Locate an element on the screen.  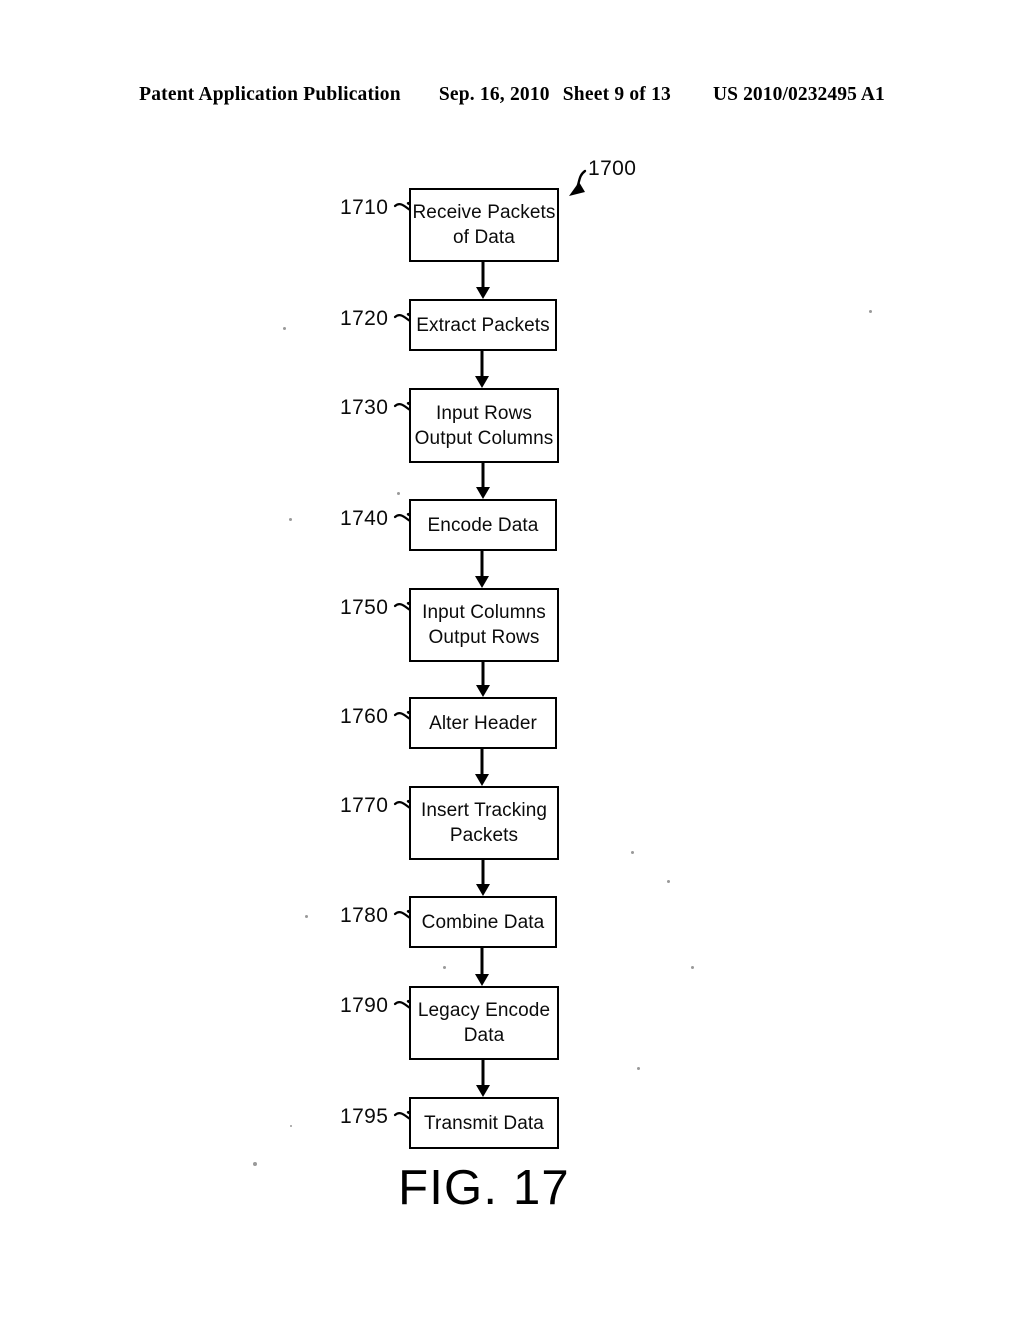
reference-numeral-1720: 1720 is located at coordinates (364, 318).